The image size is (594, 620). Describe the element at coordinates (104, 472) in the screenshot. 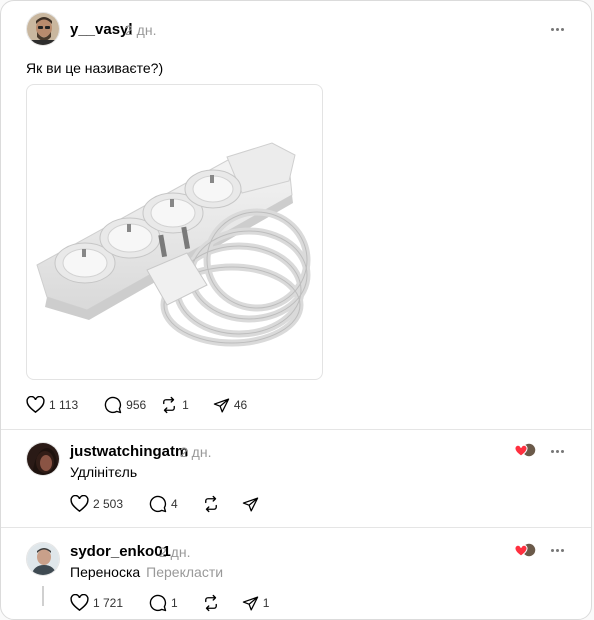

I see `reply-1-text: Удлінітєль` at that location.